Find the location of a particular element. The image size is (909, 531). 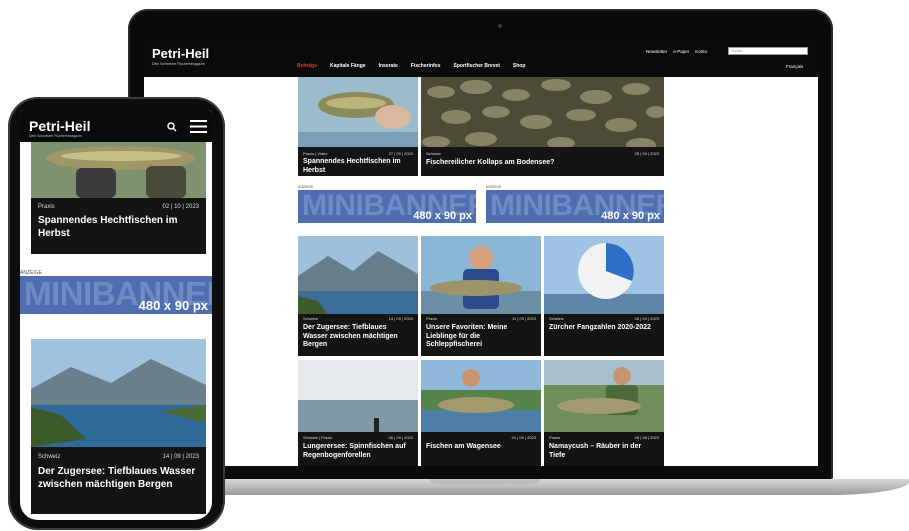

language-switch: Français is located at coordinates (794, 66).